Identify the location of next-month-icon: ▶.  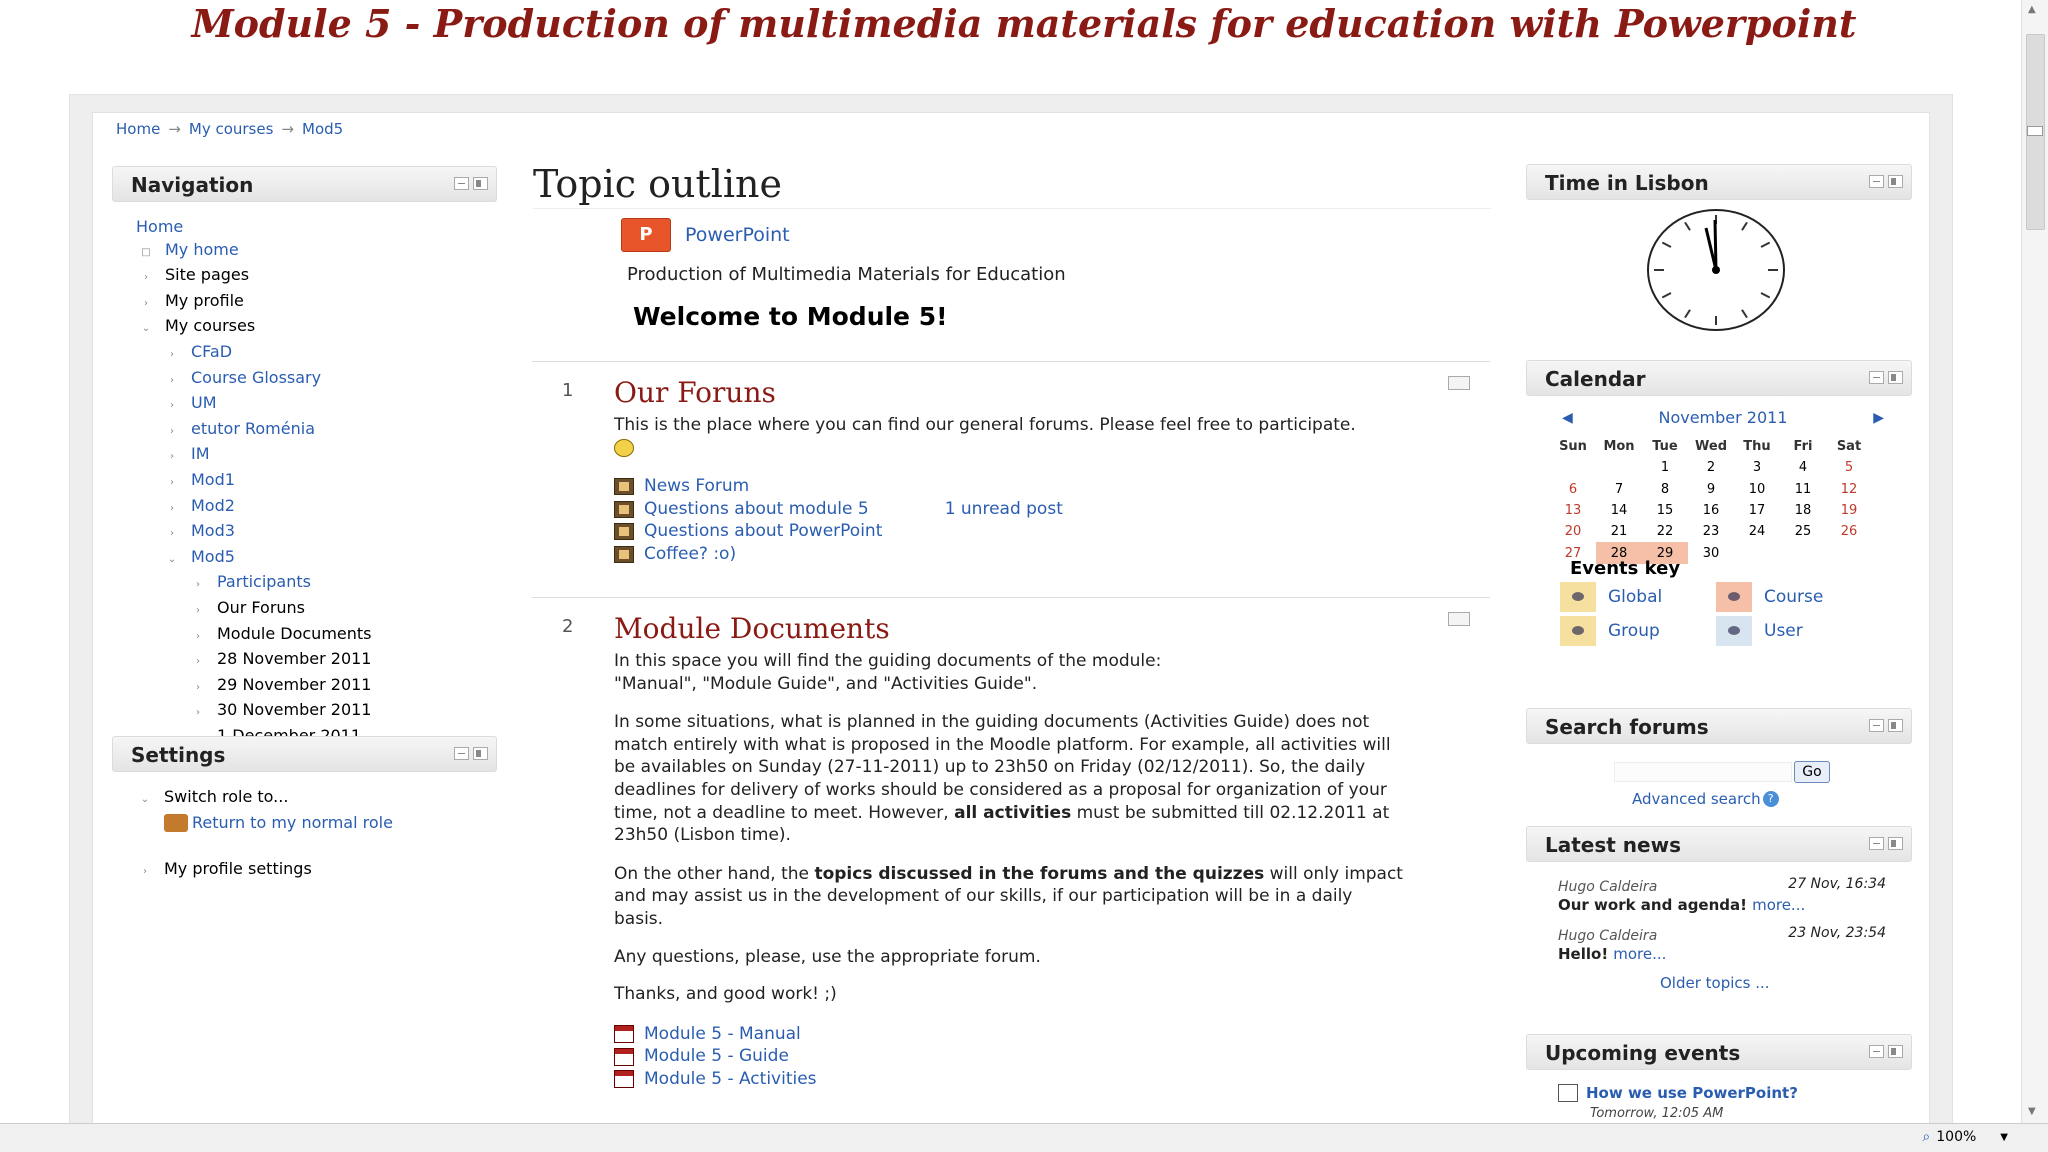
(1878, 418).